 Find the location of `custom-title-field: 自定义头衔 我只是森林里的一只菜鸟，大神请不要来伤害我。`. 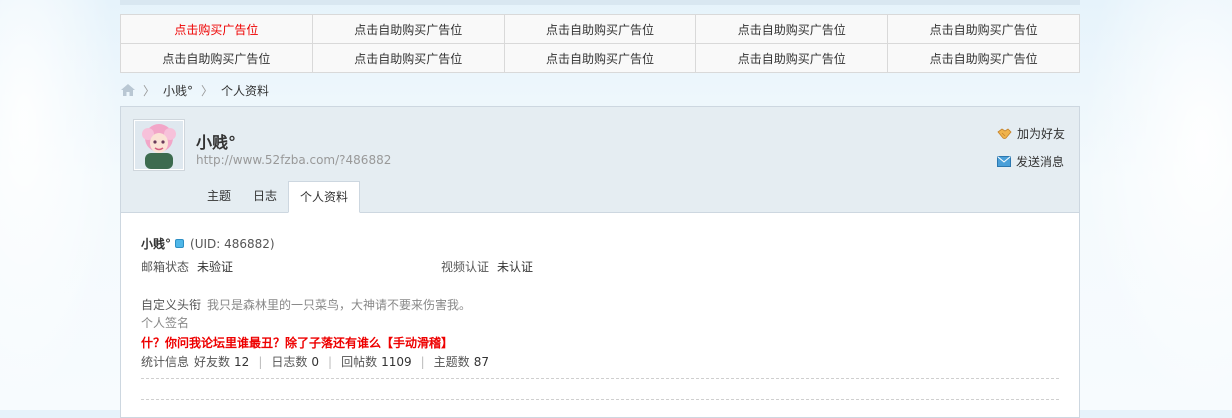

custom-title-field: 自定义头衔 我只是森林里的一只菜鸟，大神请不要来伤害我。 is located at coordinates (306, 304).